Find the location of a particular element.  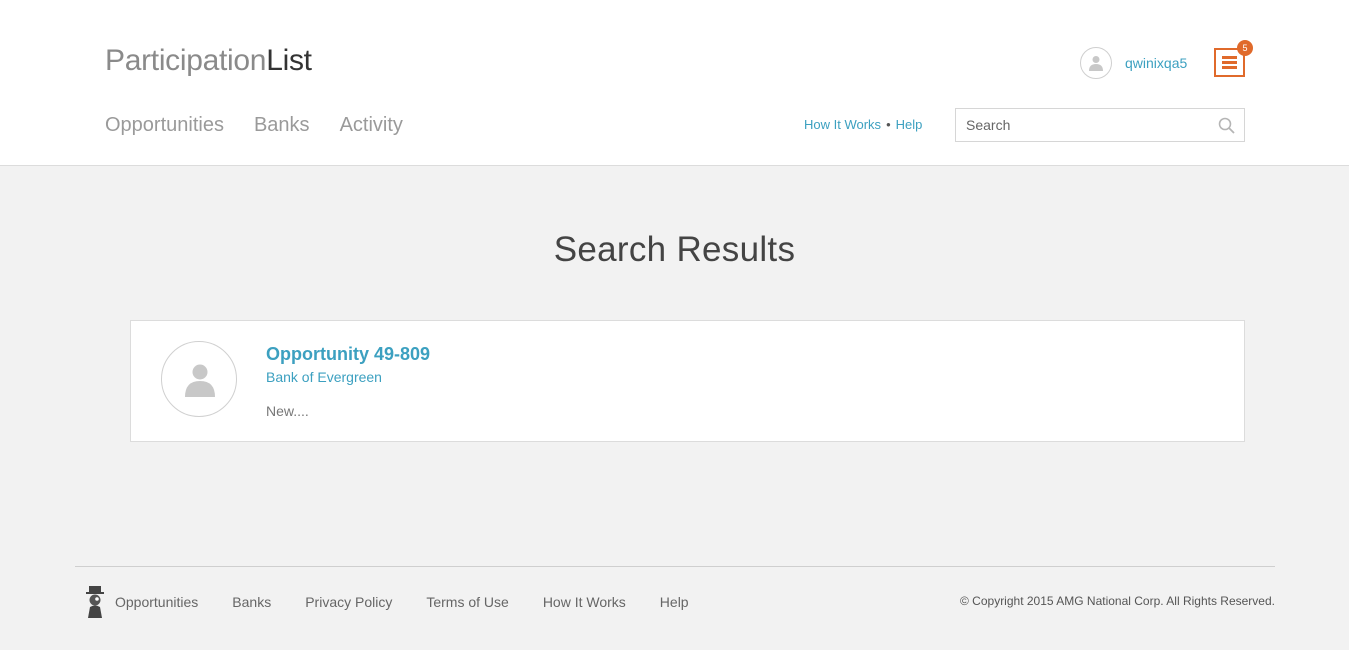

nav-banks: Banks is located at coordinates (282, 125).